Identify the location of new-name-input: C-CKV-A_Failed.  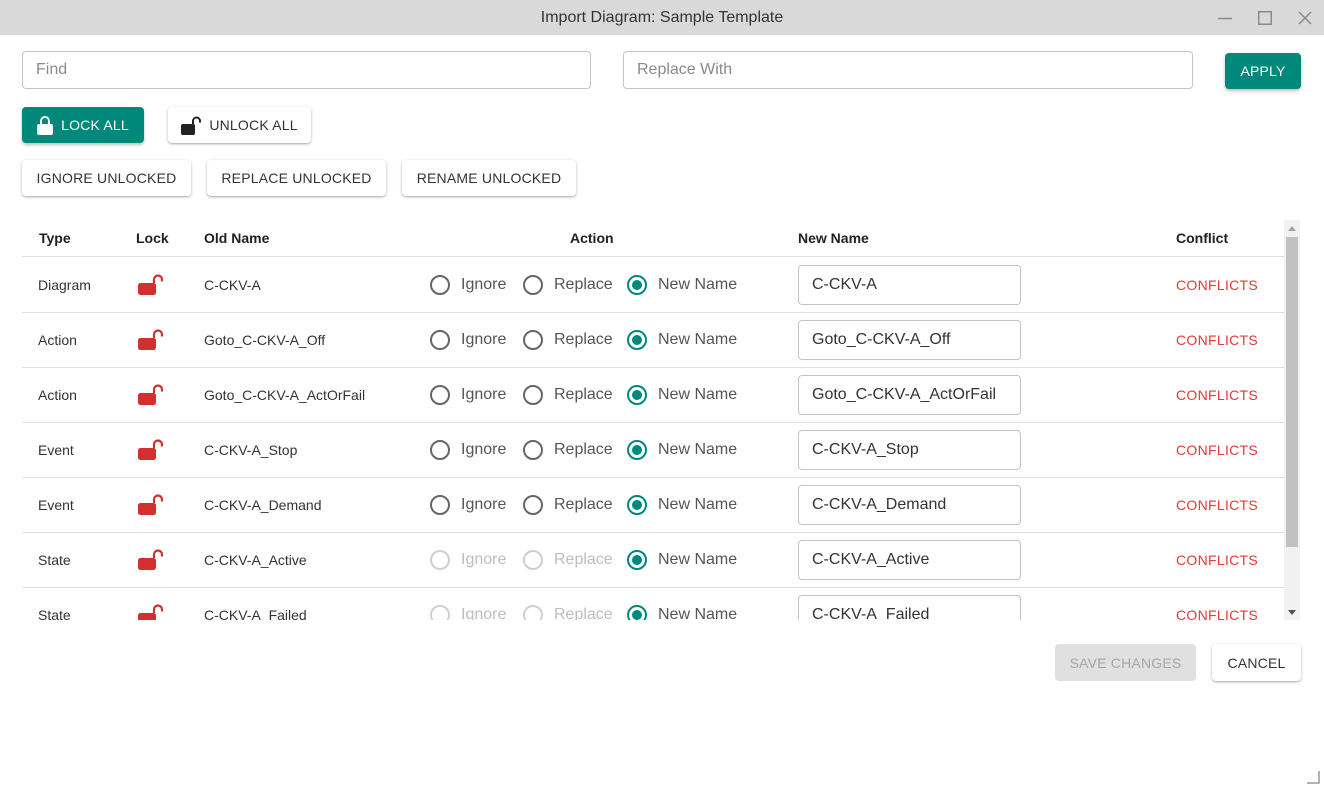
(909, 607).